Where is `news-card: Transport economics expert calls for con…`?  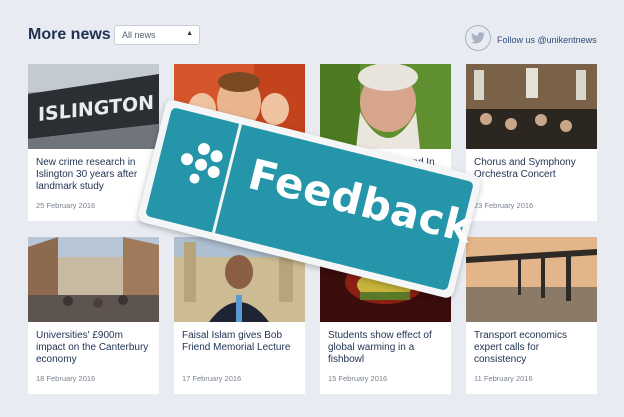
news-card: Transport economics expert calls for con… is located at coordinates (531, 315).